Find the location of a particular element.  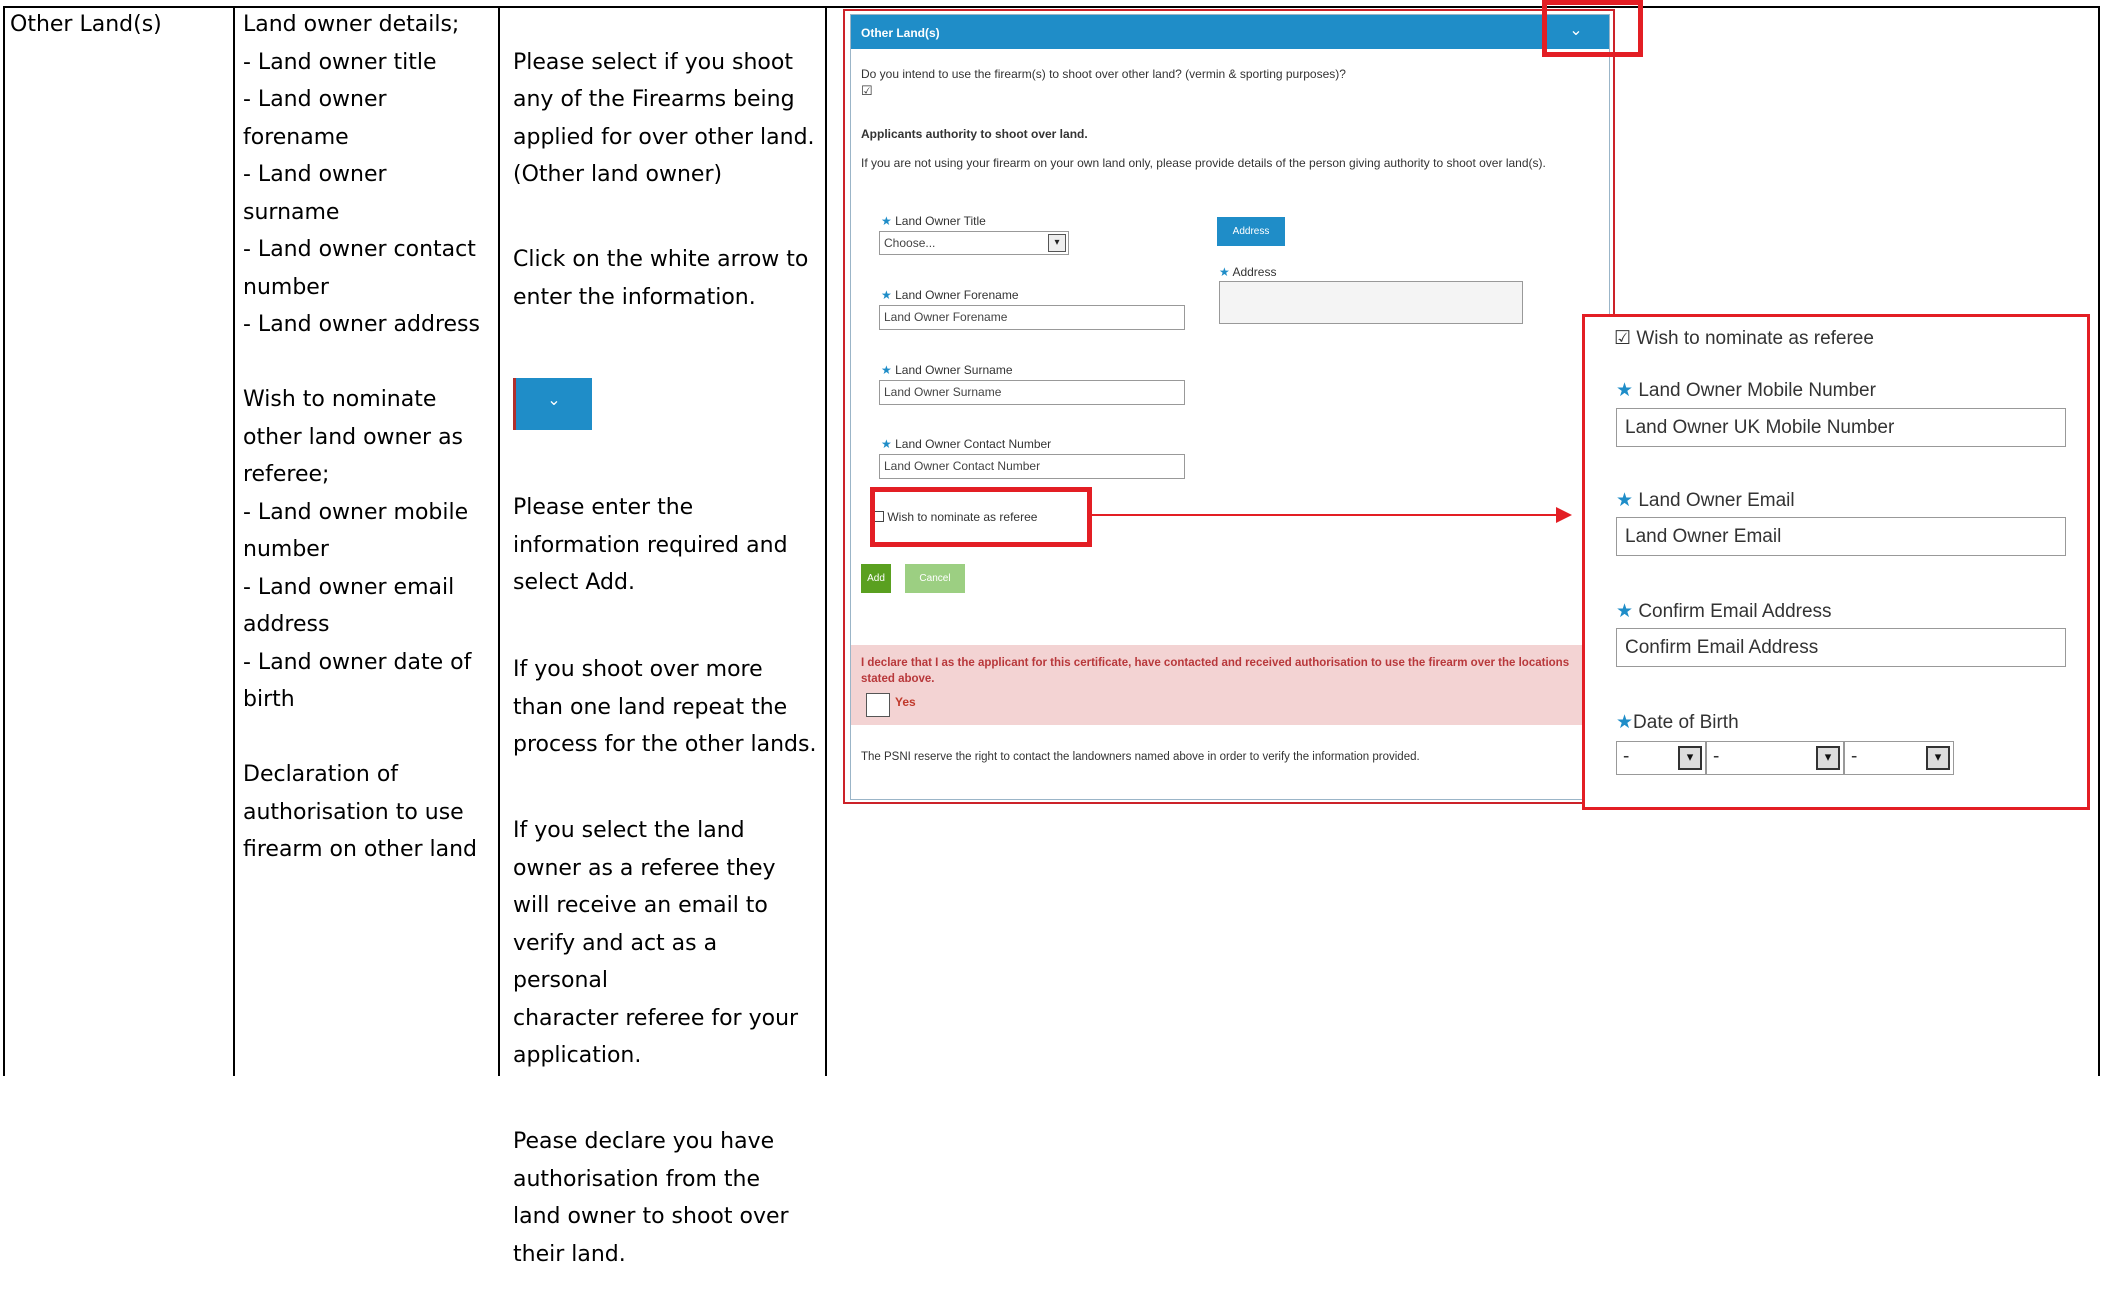

cancel-button: Cancel is located at coordinates (935, 578).